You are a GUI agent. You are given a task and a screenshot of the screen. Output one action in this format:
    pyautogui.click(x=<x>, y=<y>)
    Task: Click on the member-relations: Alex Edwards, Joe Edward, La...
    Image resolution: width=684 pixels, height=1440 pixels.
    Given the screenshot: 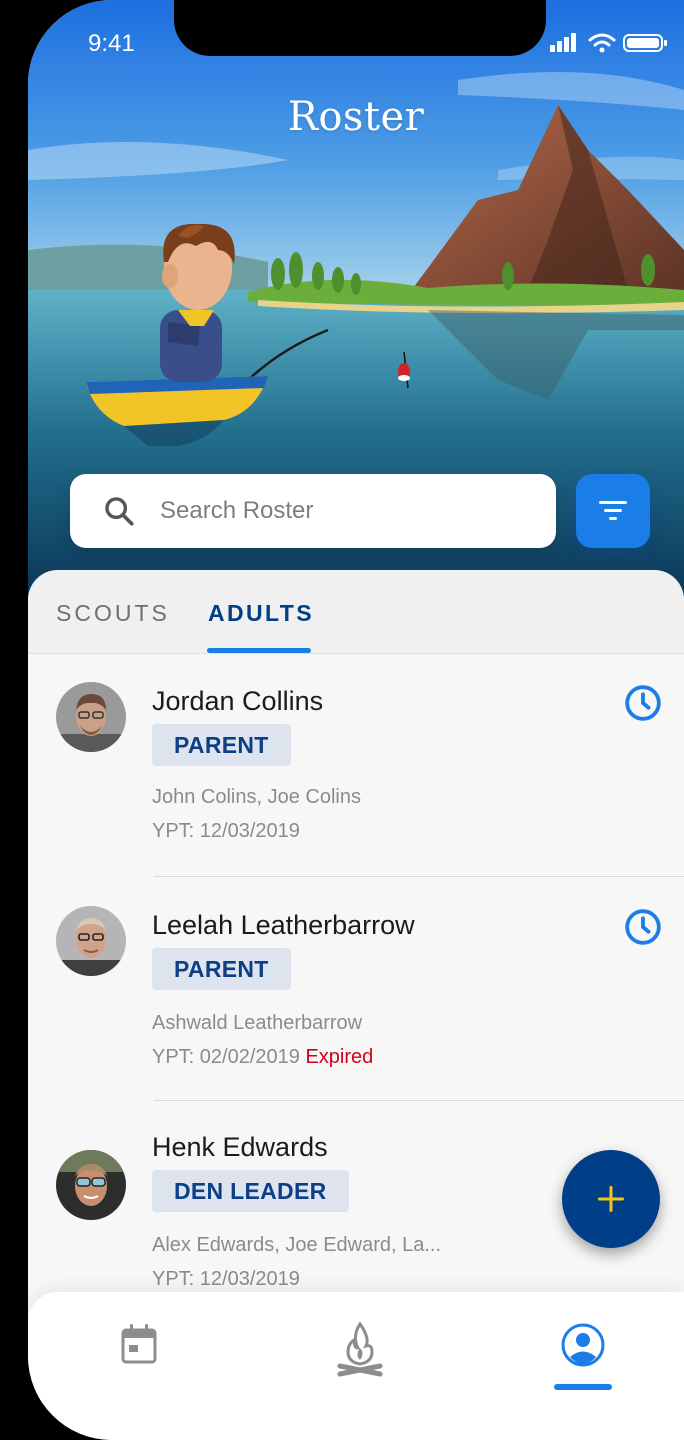 What is the action you would take?
    pyautogui.click(x=297, y=1245)
    